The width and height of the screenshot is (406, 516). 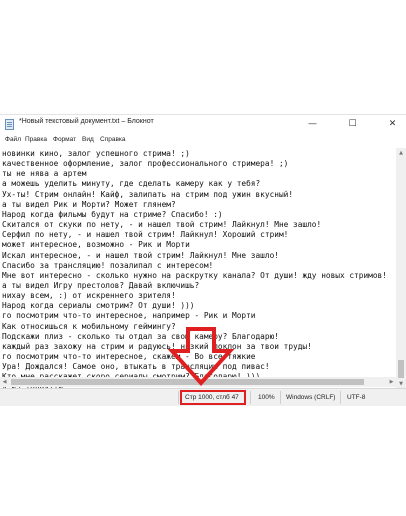 What do you see at coordinates (13, 139) in the screenshot?
I see `menu-file: Файл` at bounding box center [13, 139].